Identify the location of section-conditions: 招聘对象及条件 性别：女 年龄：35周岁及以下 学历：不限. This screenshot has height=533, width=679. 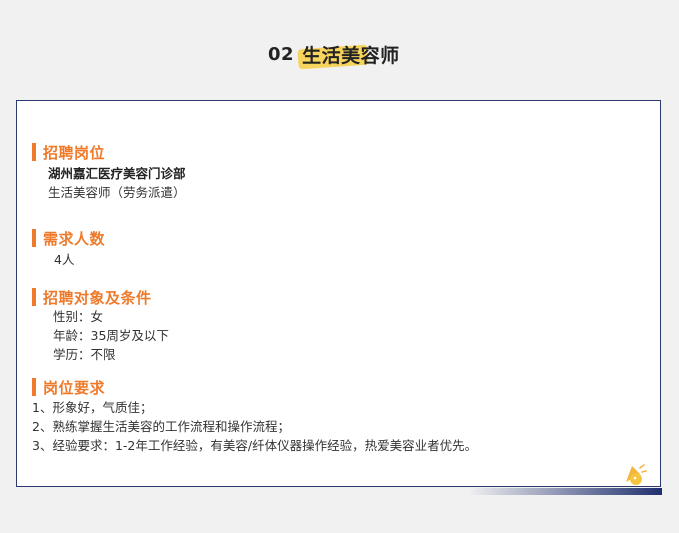
(100, 325).